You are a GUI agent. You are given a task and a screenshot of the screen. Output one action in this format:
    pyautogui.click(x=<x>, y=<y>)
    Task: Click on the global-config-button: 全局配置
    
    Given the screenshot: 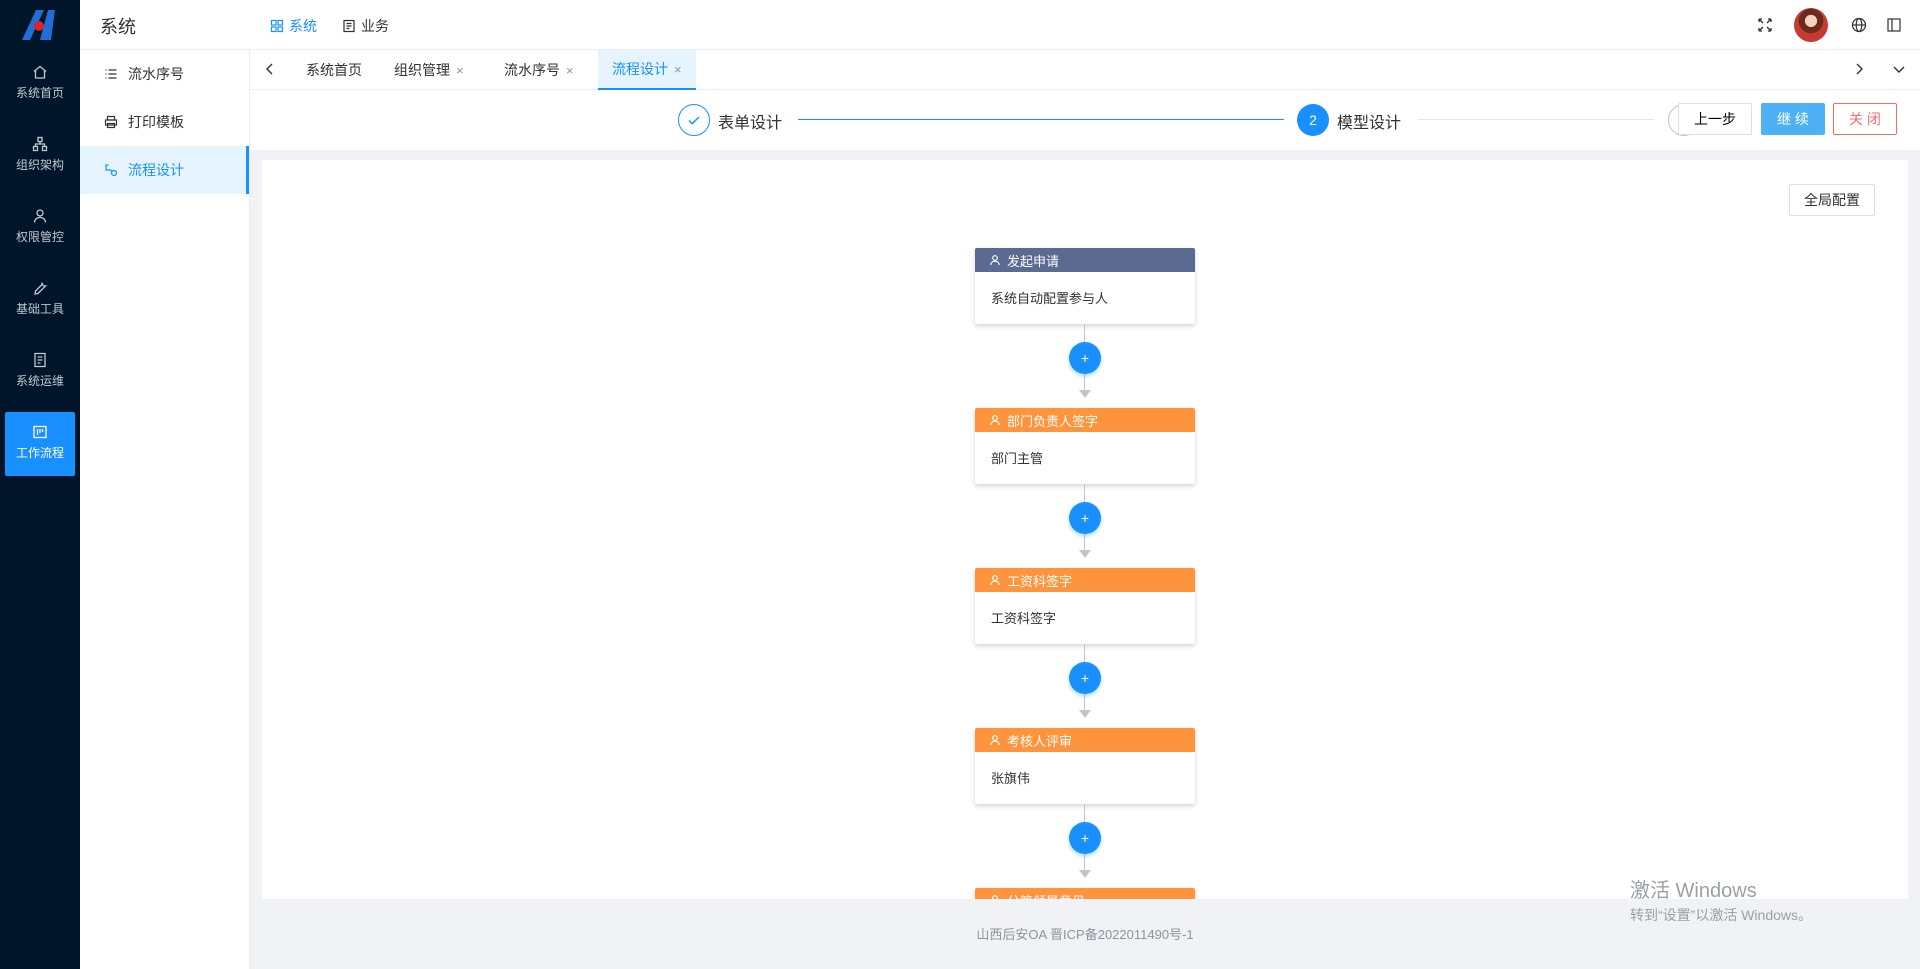 What is the action you would take?
    pyautogui.click(x=1832, y=200)
    